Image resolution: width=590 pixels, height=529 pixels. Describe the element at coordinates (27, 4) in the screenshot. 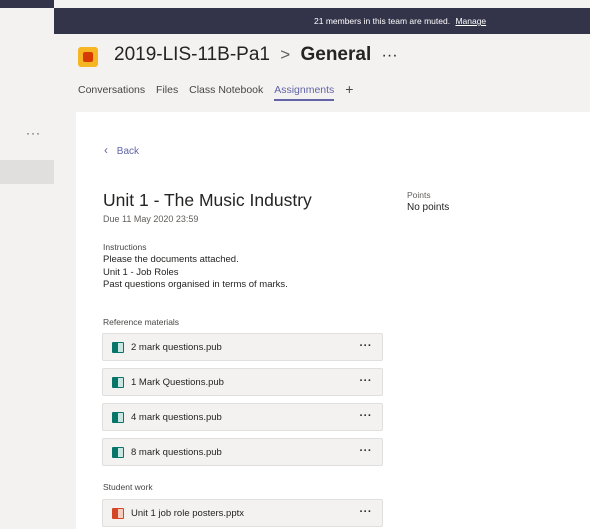

I see `rail-top-bar` at that location.